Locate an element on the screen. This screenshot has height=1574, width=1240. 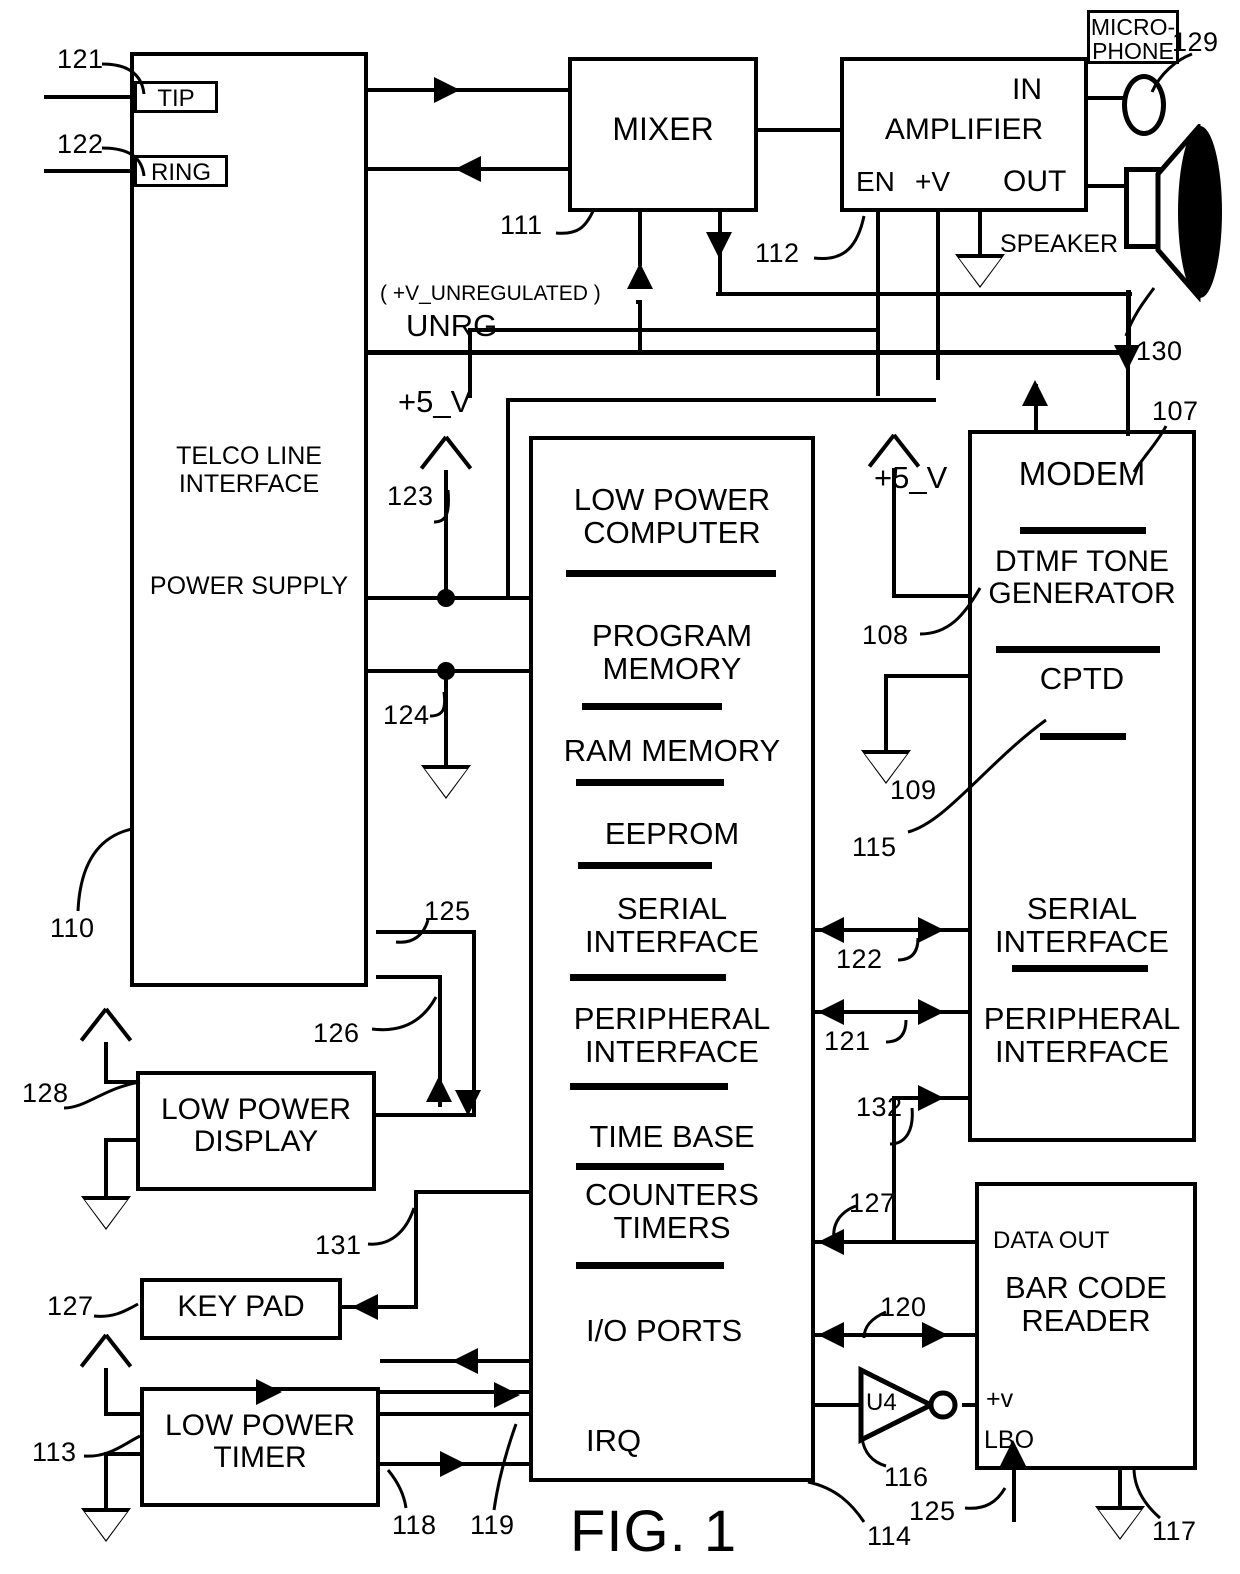
computer-section-eeprom: EEPROM is located at coordinates (672, 833).